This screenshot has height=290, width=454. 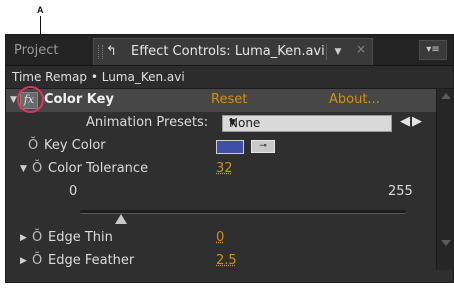 What do you see at coordinates (91, 260) in the screenshot?
I see `edge-feather-label: Edge Feather` at bounding box center [91, 260].